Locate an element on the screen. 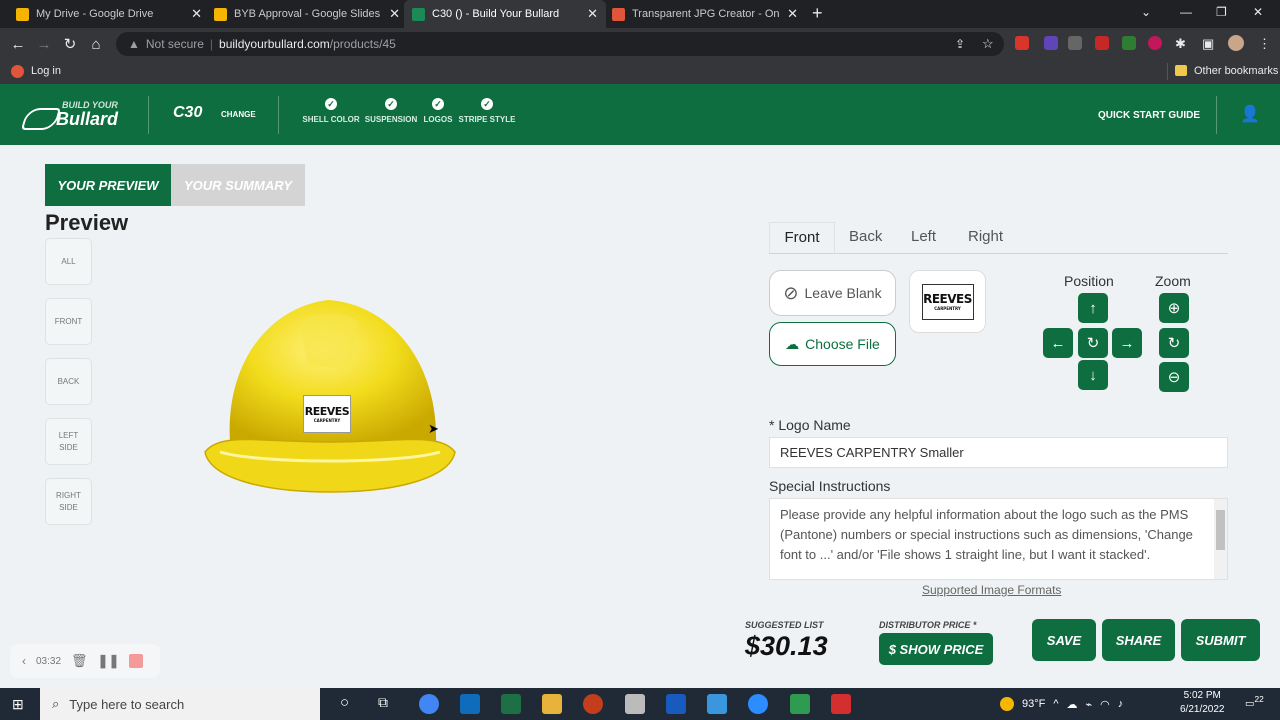 The height and width of the screenshot is (720, 1280). reset-position-button: ↻ is located at coordinates (1093, 343).